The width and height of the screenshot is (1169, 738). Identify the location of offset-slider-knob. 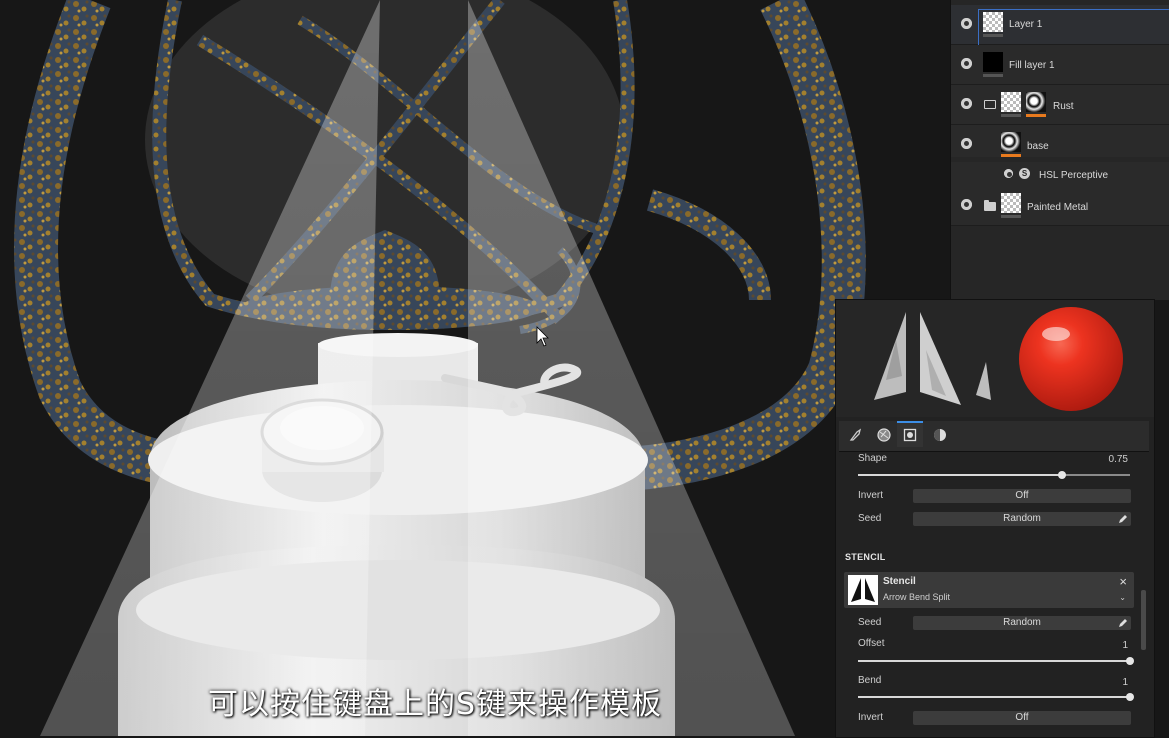
(1130, 661).